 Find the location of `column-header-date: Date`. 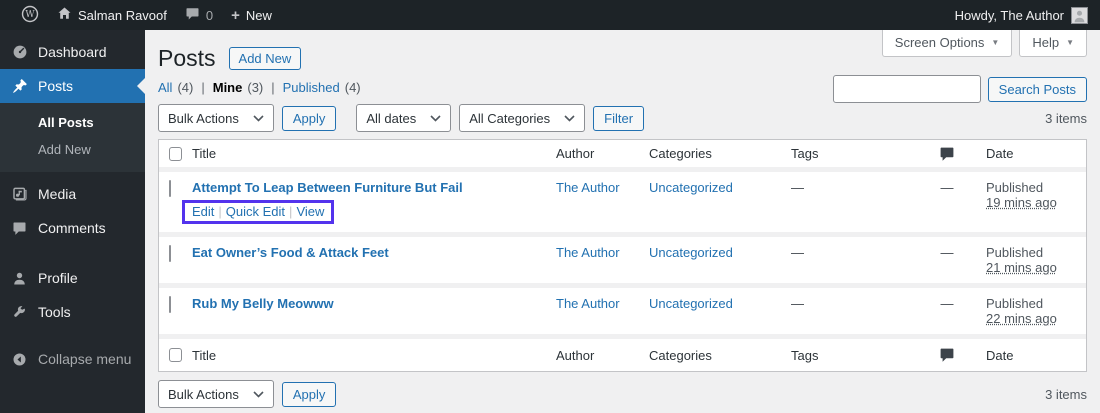

column-header-date: Date is located at coordinates (1036, 153).